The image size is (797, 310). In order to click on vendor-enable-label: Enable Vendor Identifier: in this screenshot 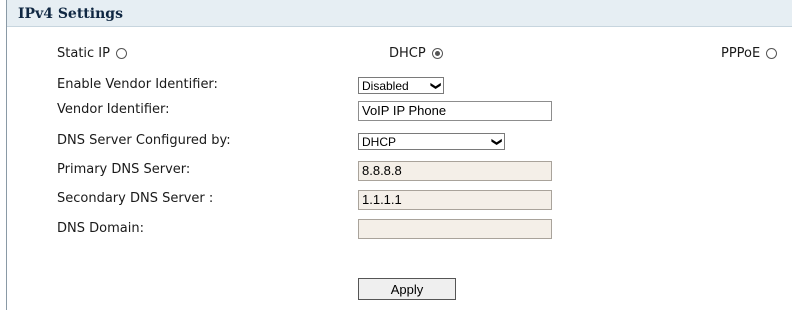, I will do `click(137, 84)`.